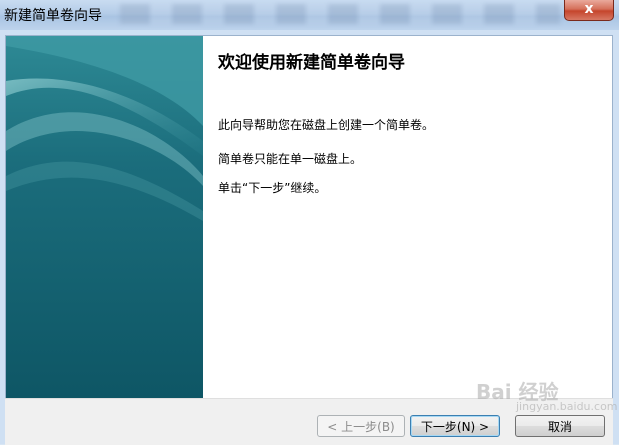  I want to click on back-button: < 上一步(B), so click(361, 426).